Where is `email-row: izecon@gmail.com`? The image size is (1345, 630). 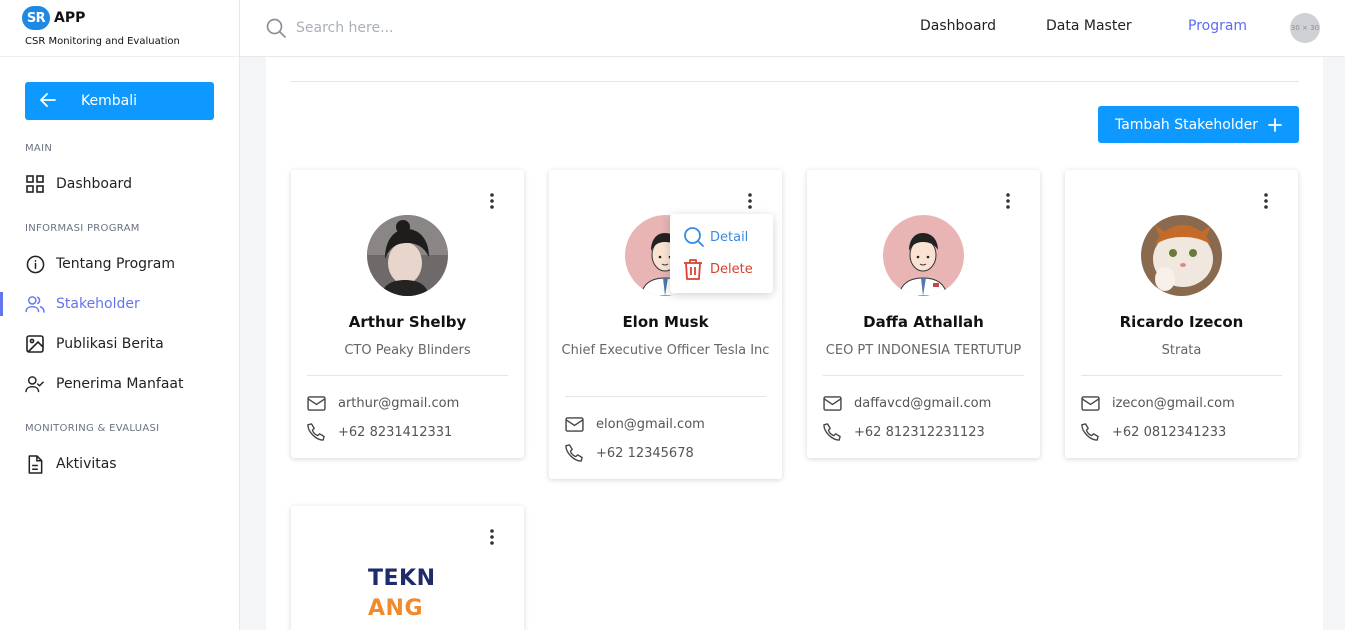 email-row: izecon@gmail.com is located at coordinates (1158, 403).